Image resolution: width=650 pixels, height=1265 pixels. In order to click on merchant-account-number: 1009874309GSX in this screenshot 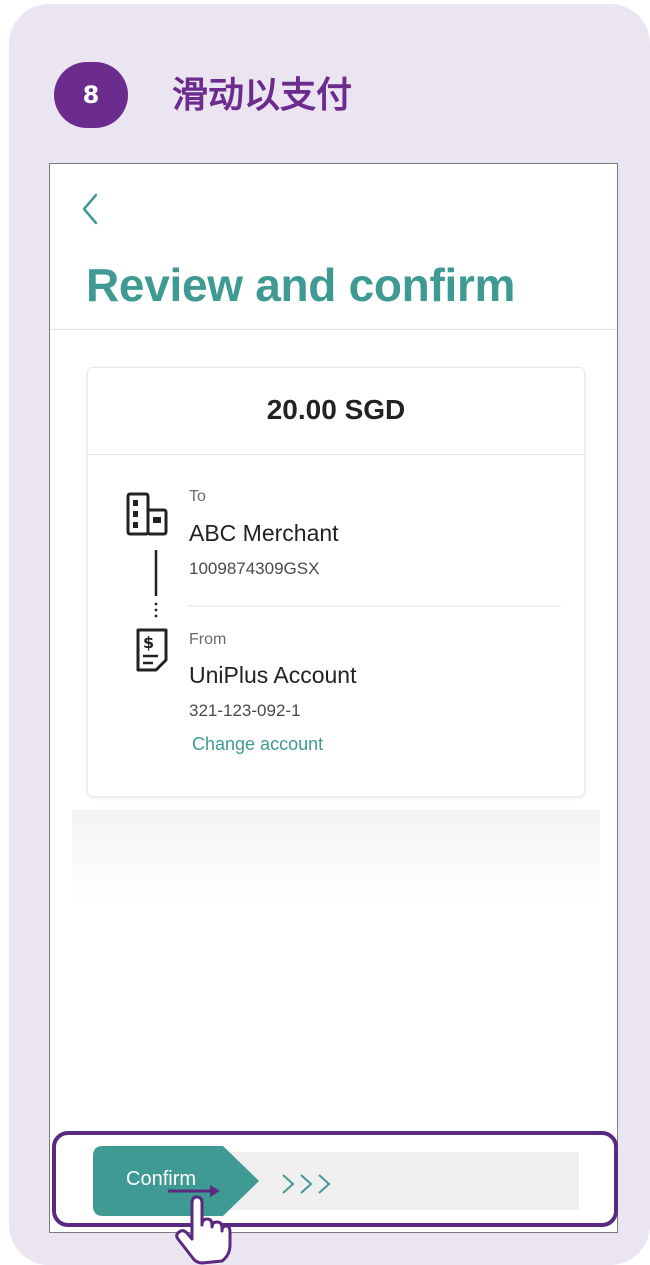, I will do `click(254, 568)`.